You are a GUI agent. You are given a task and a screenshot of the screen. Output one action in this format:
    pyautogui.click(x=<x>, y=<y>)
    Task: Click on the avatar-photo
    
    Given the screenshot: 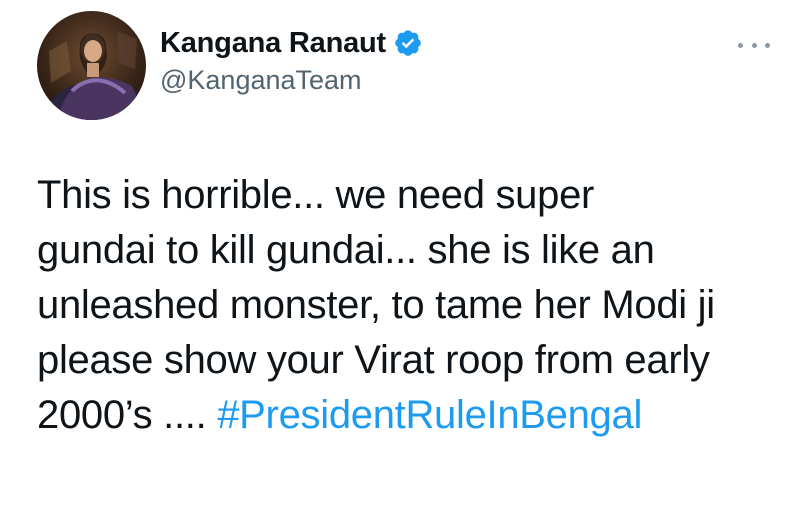 What is the action you would take?
    pyautogui.click(x=91, y=65)
    